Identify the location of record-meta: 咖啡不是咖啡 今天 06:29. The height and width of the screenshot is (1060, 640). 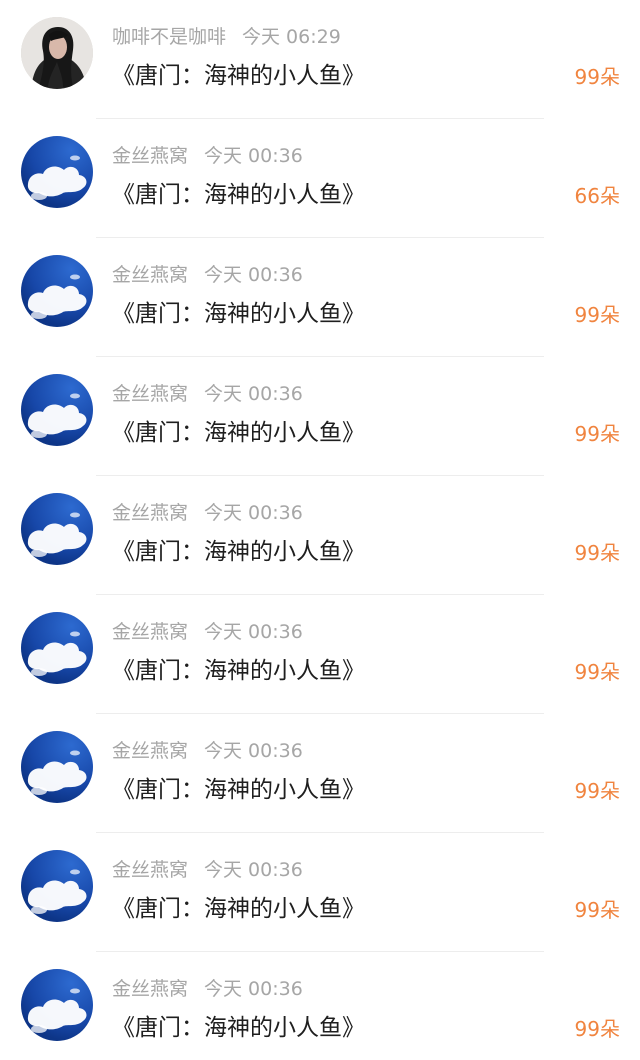
(226, 37).